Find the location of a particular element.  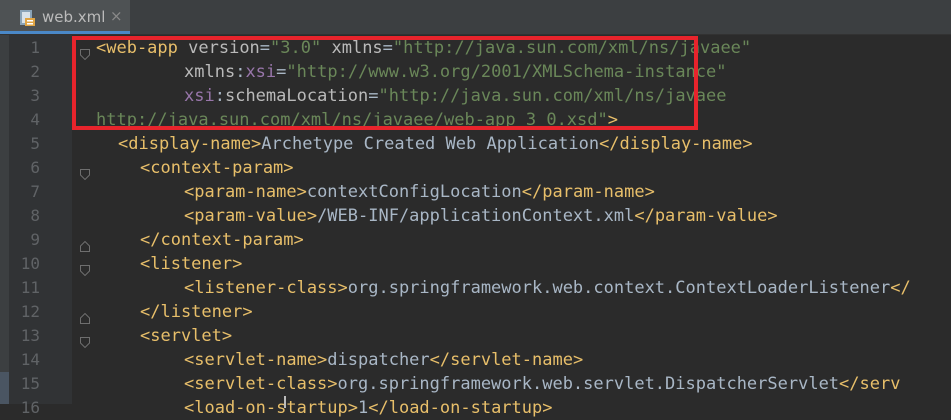

code-token: <servlet-class> is located at coordinates (261, 384).